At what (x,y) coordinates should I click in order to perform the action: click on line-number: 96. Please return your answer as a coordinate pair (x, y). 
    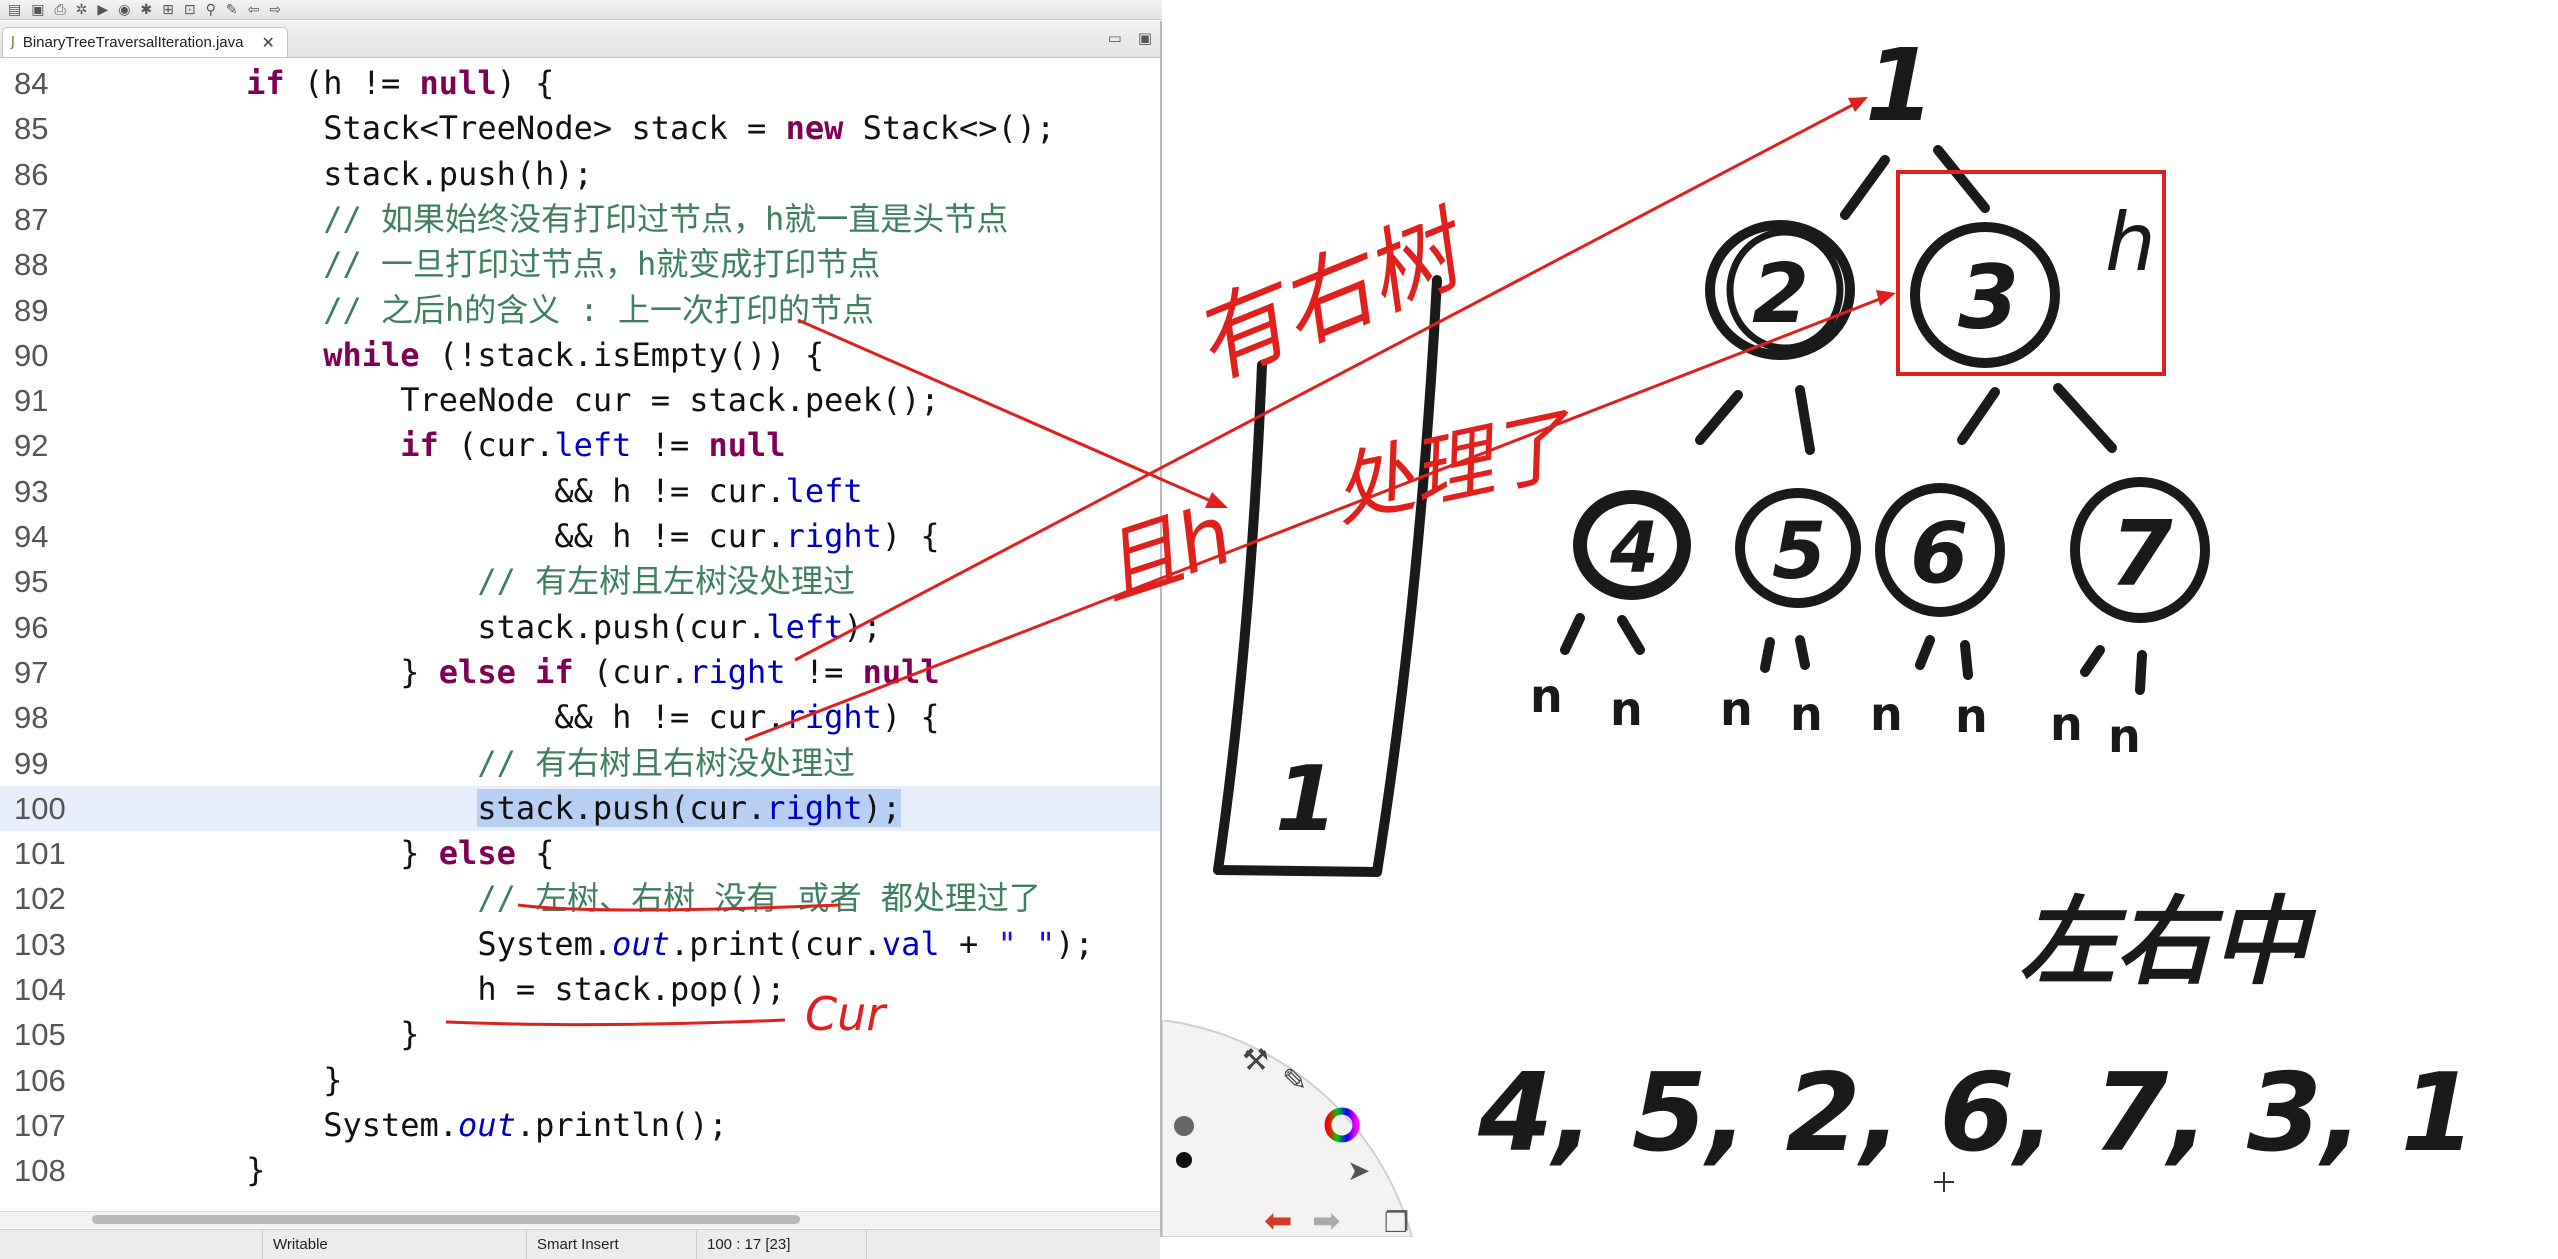
    Looking at the image, I should click on (31, 627).